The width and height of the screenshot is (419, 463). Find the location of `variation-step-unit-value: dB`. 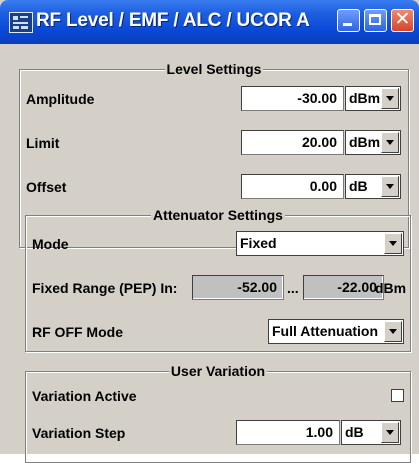

variation-step-unit-value: dB is located at coordinates (354, 432).